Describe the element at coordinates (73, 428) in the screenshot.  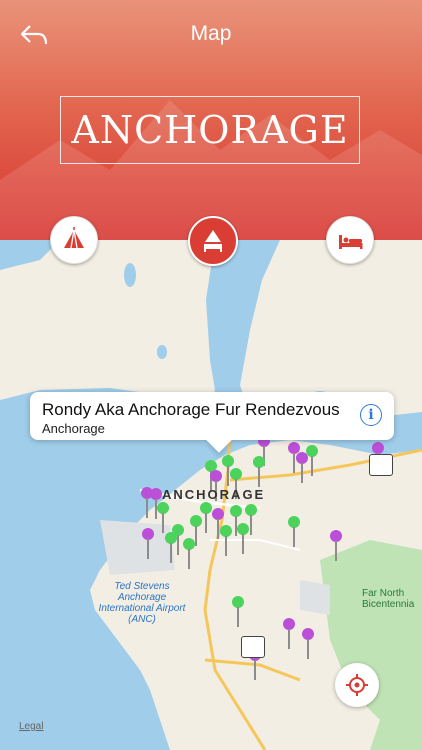
I see `callout-subtitle: Anchorage` at that location.